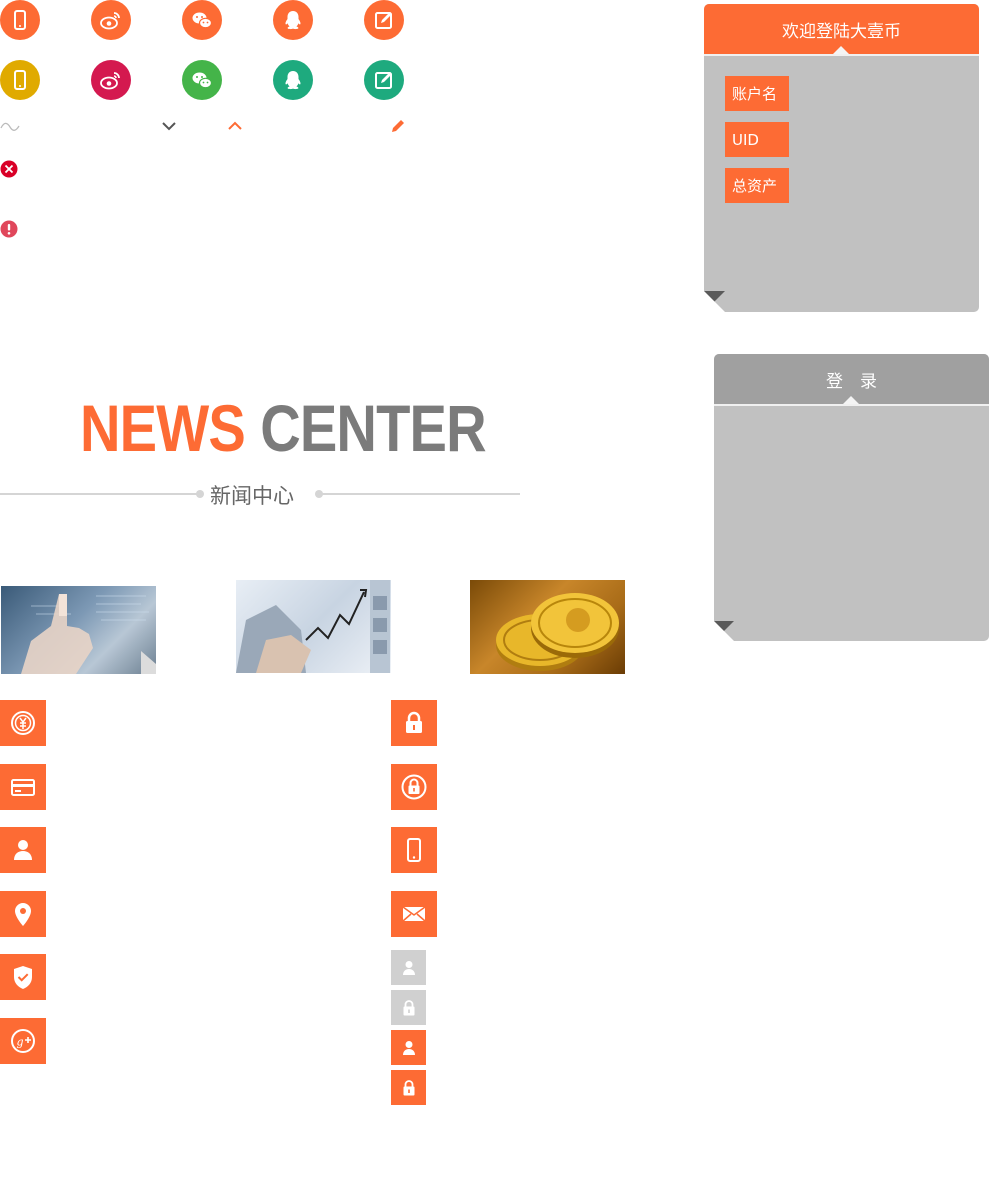 This screenshot has height=1200, width=993. I want to click on gold-coins-image, so click(547, 627).